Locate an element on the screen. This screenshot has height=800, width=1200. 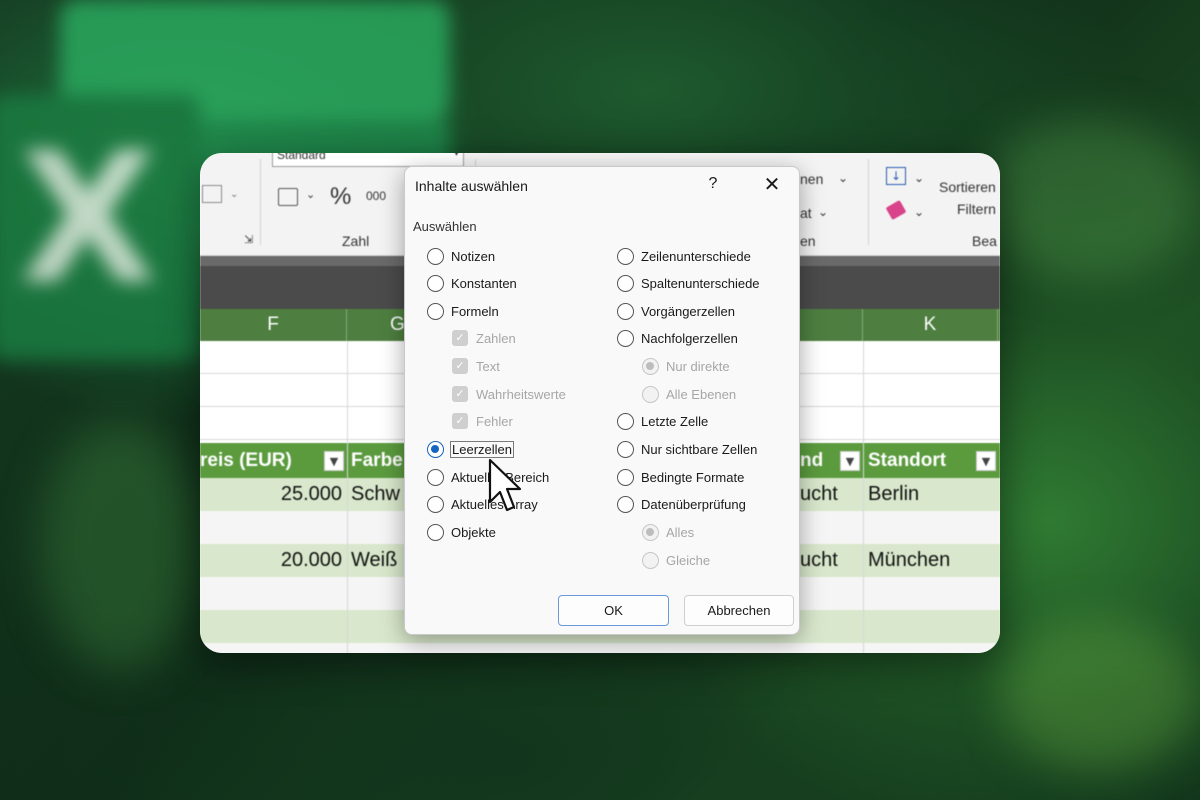
cell-location: München is located at coordinates (909, 560).